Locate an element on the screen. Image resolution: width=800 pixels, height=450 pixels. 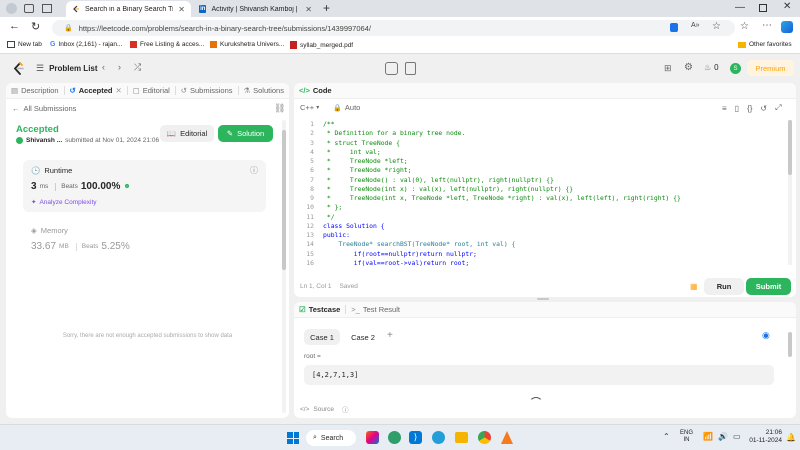
book-icon: 📖 is located at coordinates (171, 133).